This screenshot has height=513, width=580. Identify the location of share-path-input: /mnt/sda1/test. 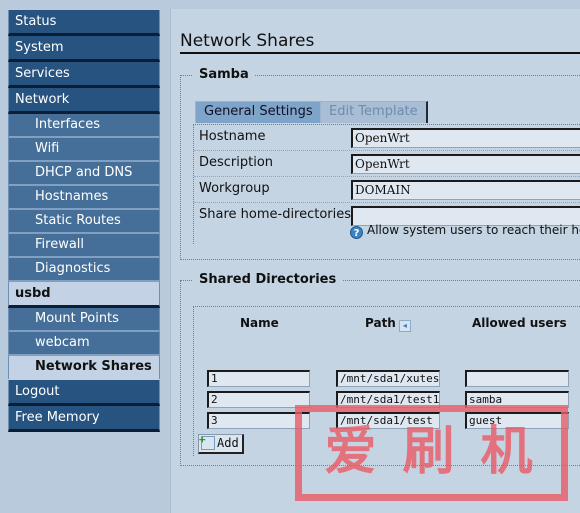
(388, 420).